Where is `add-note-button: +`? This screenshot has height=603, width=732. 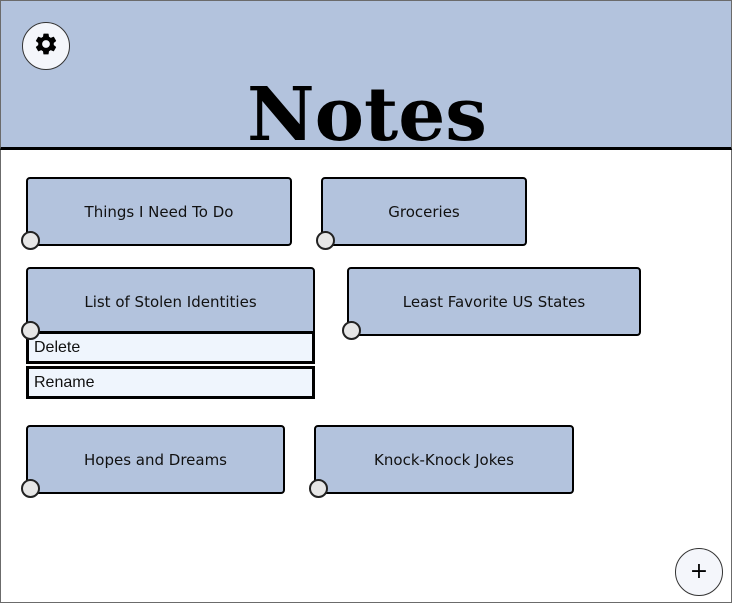
add-note-button: + is located at coordinates (699, 572).